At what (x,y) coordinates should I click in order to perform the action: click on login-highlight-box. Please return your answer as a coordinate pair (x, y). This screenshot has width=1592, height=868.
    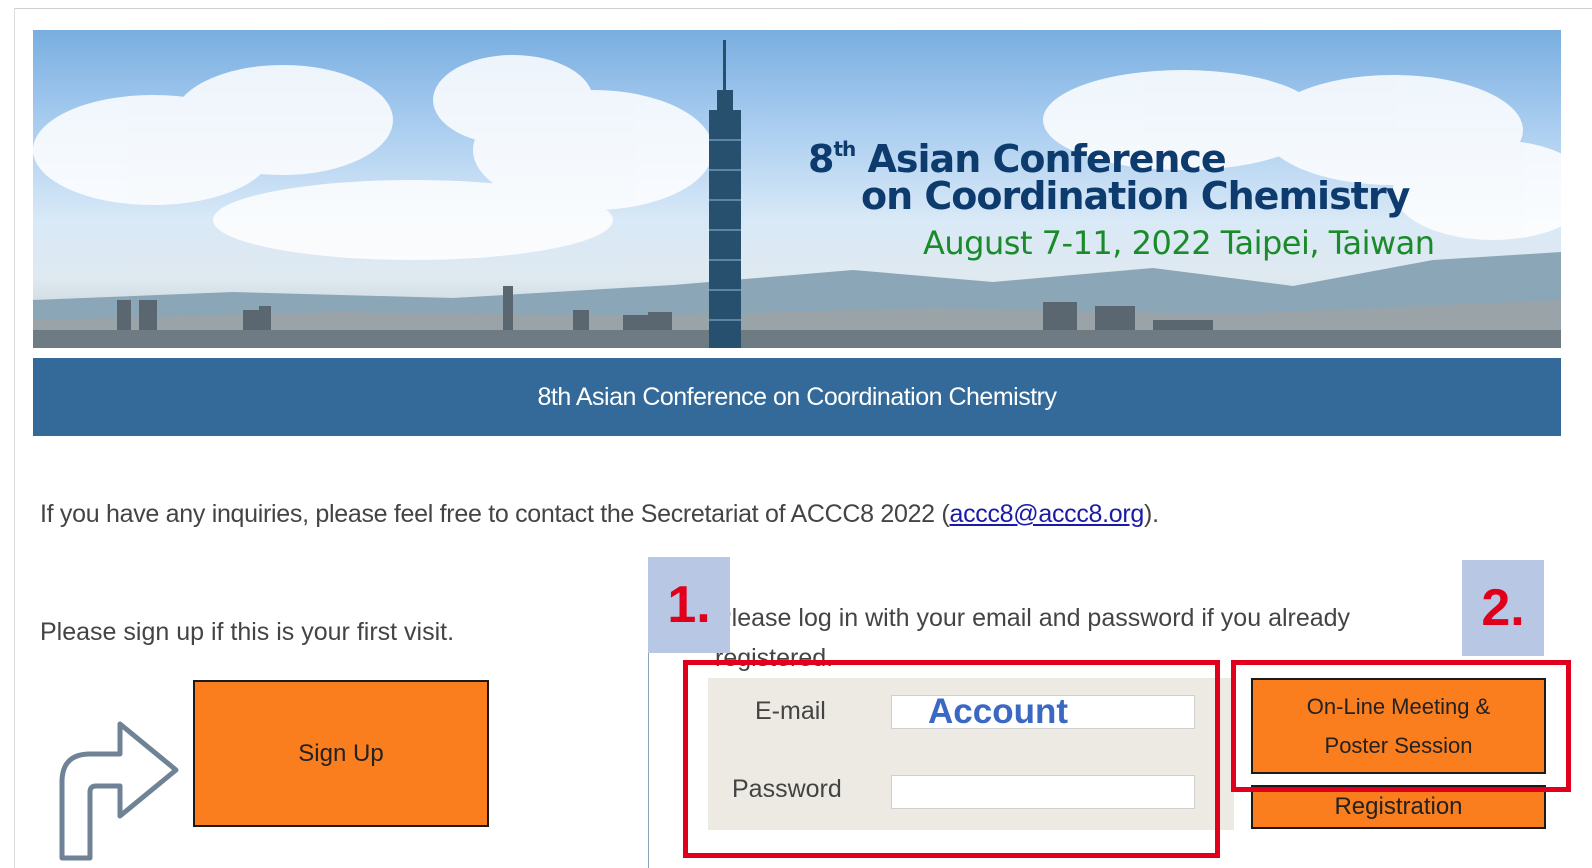
    Looking at the image, I should click on (951, 759).